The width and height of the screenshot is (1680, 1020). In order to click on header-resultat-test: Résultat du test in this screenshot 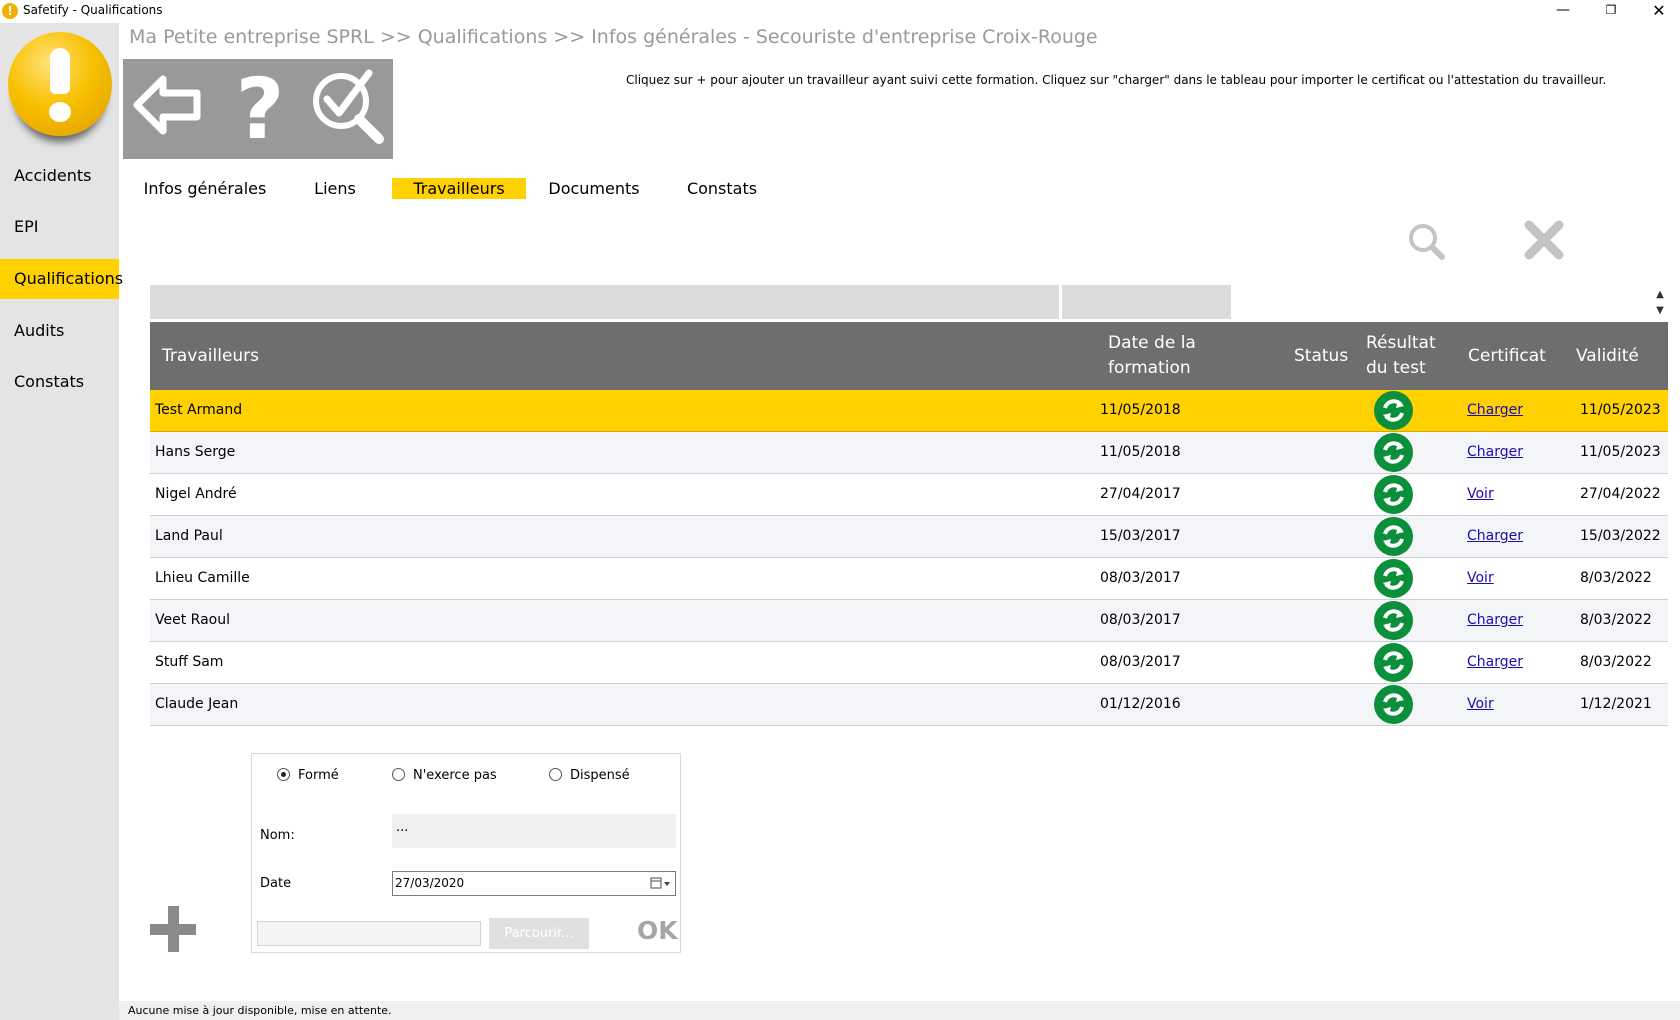, I will do `click(1401, 356)`.